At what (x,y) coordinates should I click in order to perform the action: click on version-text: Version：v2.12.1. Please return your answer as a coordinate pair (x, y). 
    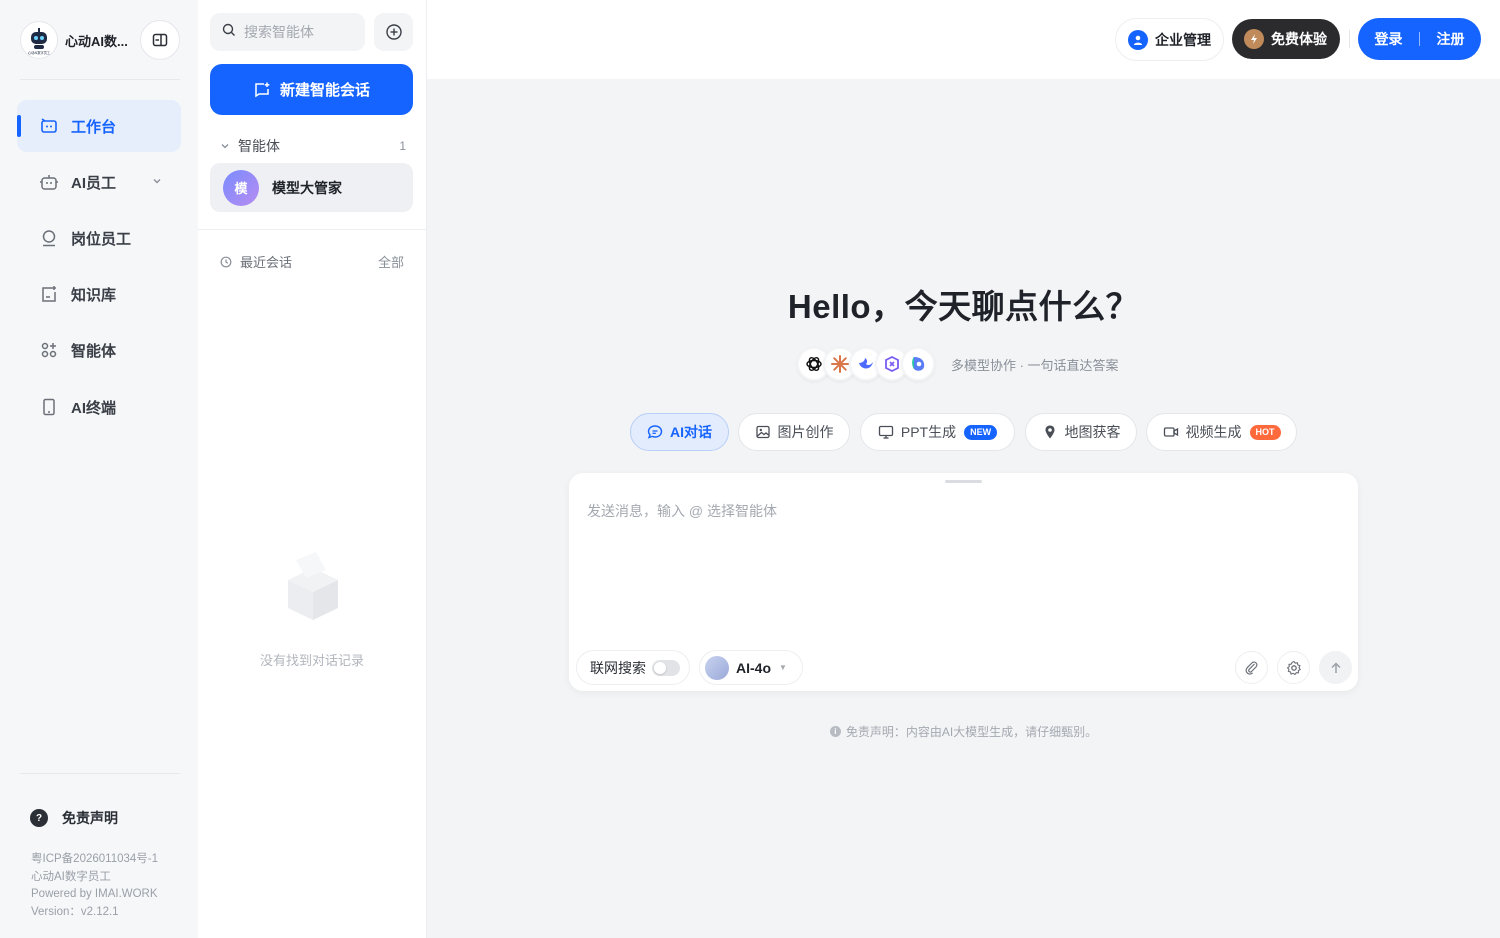
    Looking at the image, I should click on (75, 911).